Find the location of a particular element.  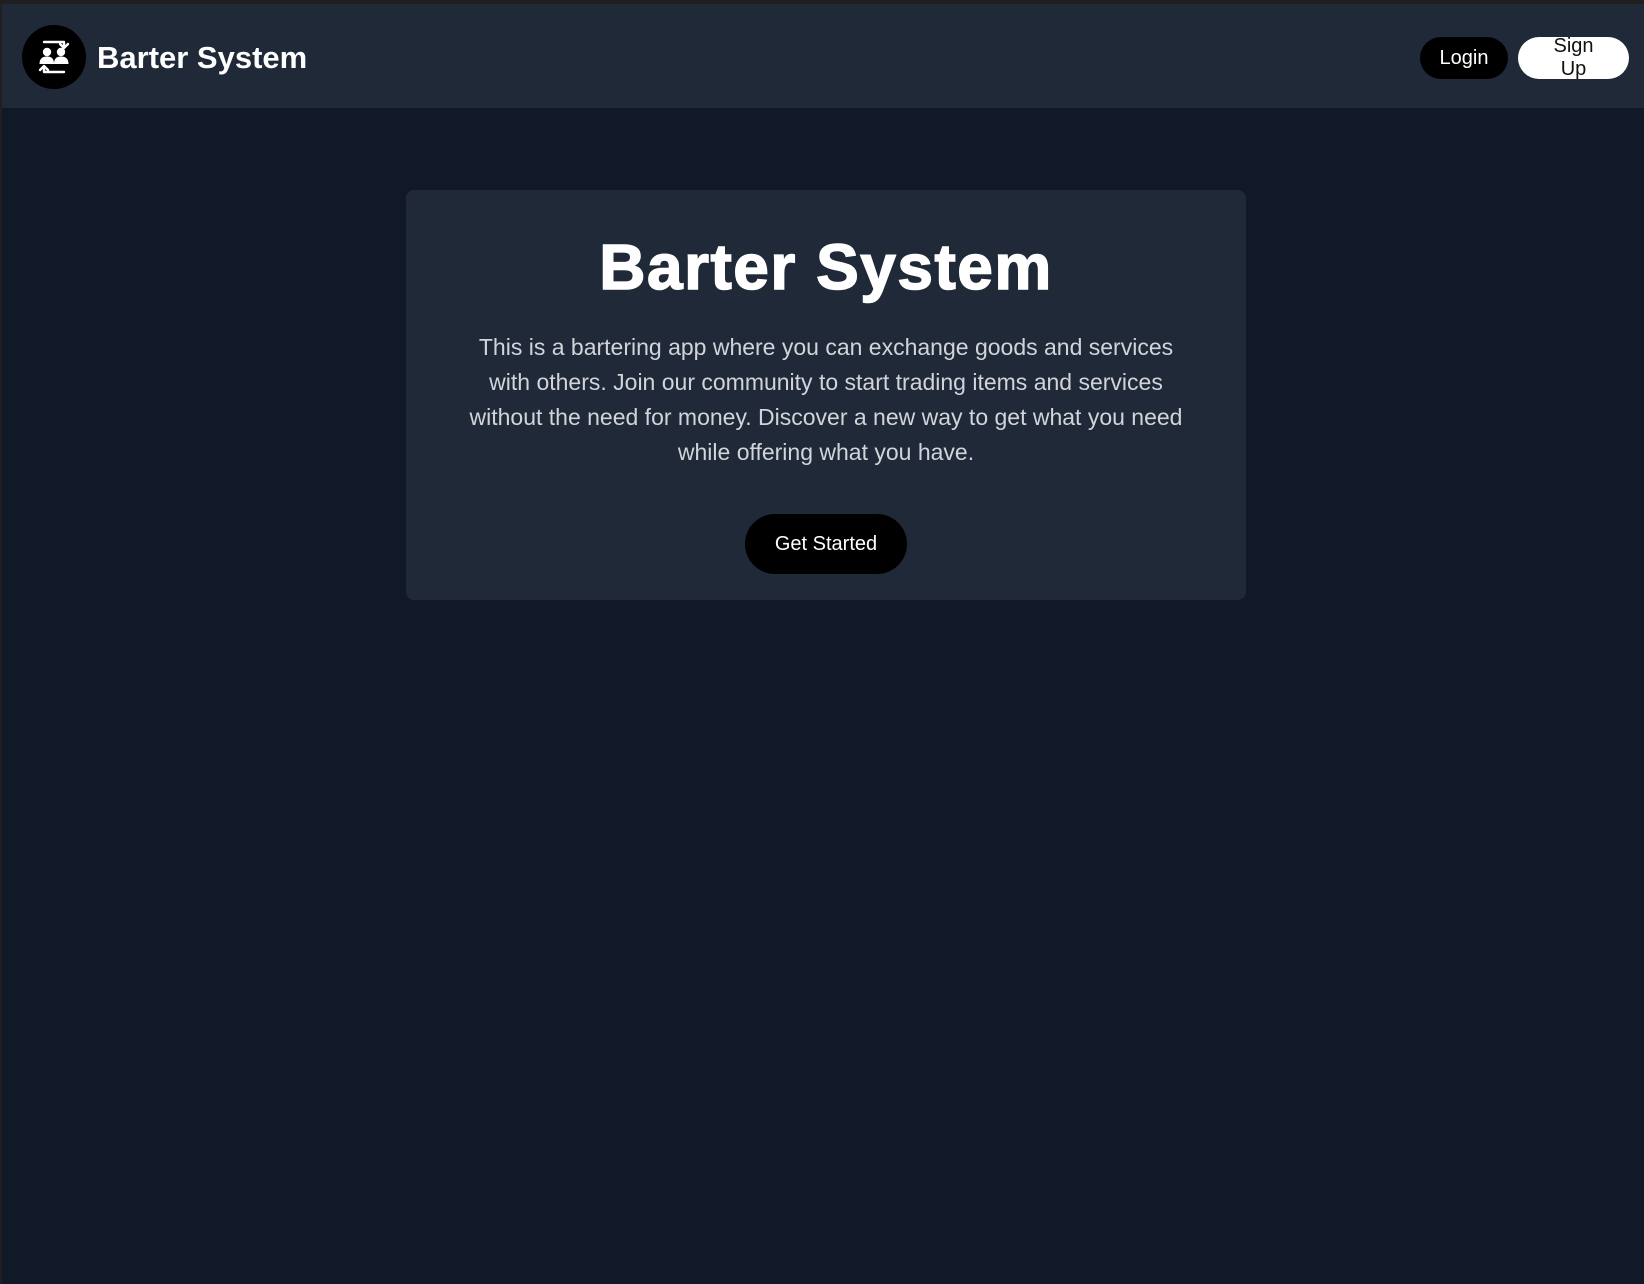

logo-svg is located at coordinates (54, 57).